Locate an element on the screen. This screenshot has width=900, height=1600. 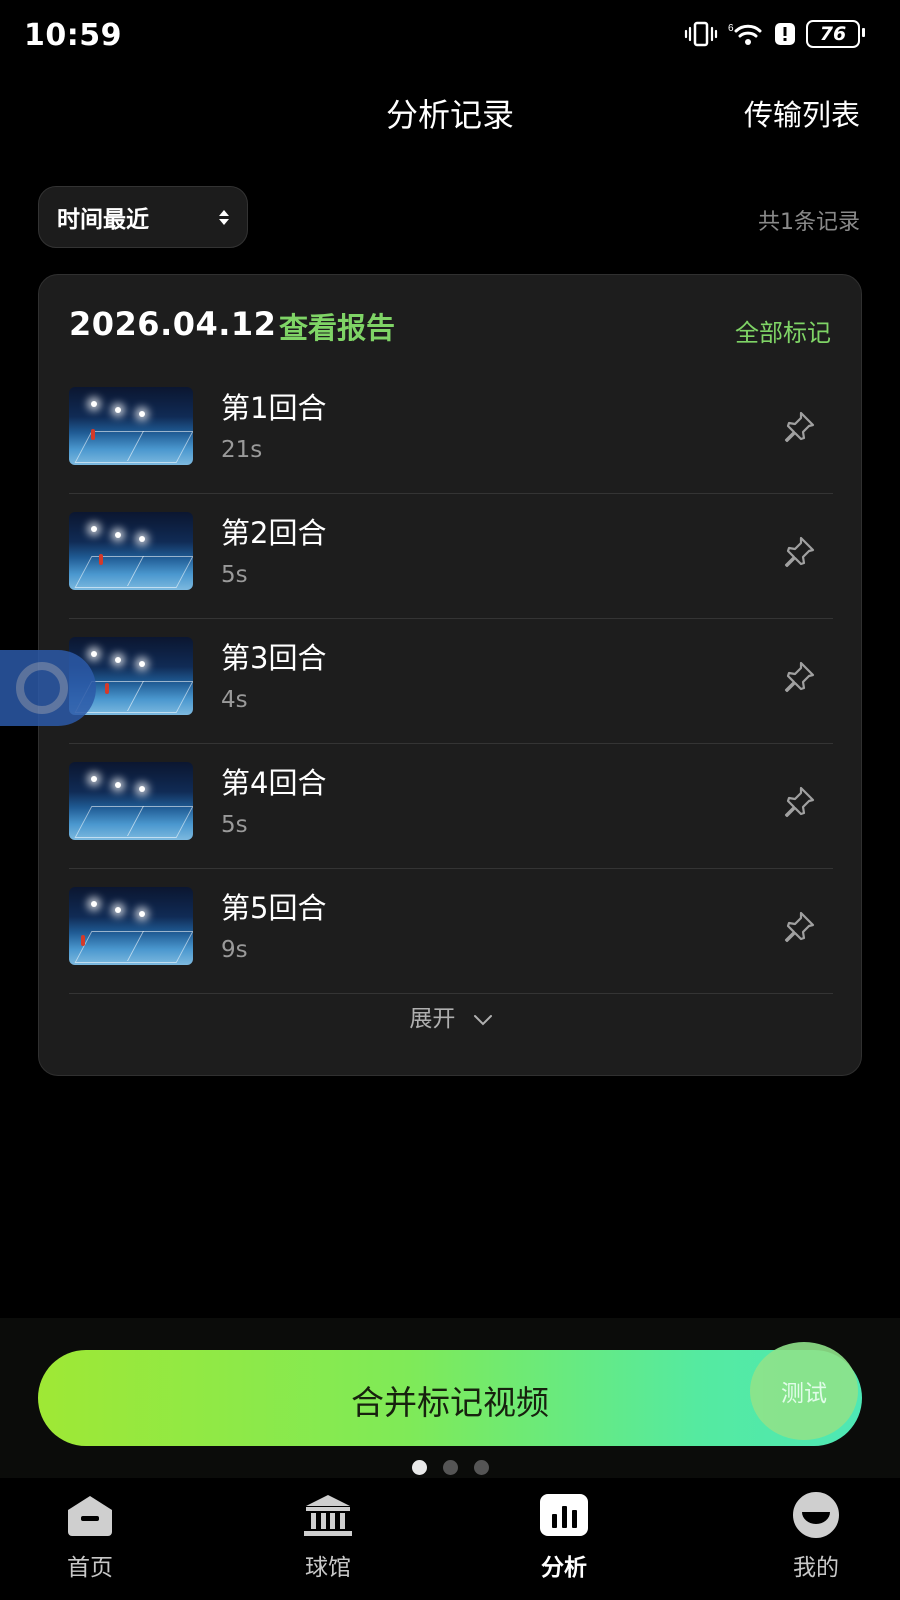
home-icon is located at coordinates (90, 1516).